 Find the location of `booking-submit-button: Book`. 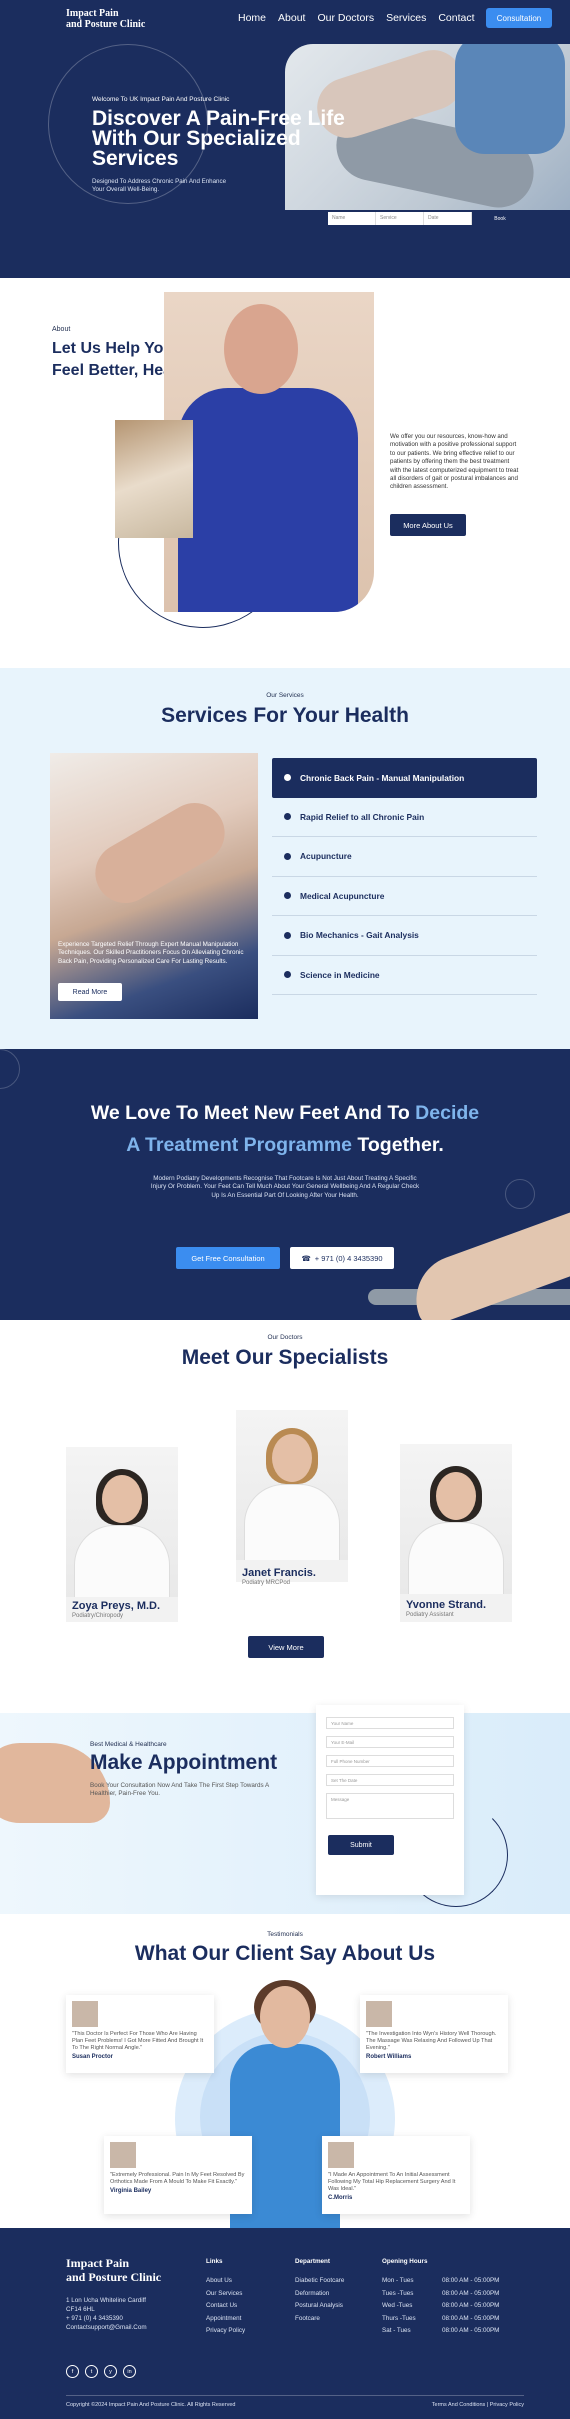

booking-submit-button: Book is located at coordinates (500, 218).